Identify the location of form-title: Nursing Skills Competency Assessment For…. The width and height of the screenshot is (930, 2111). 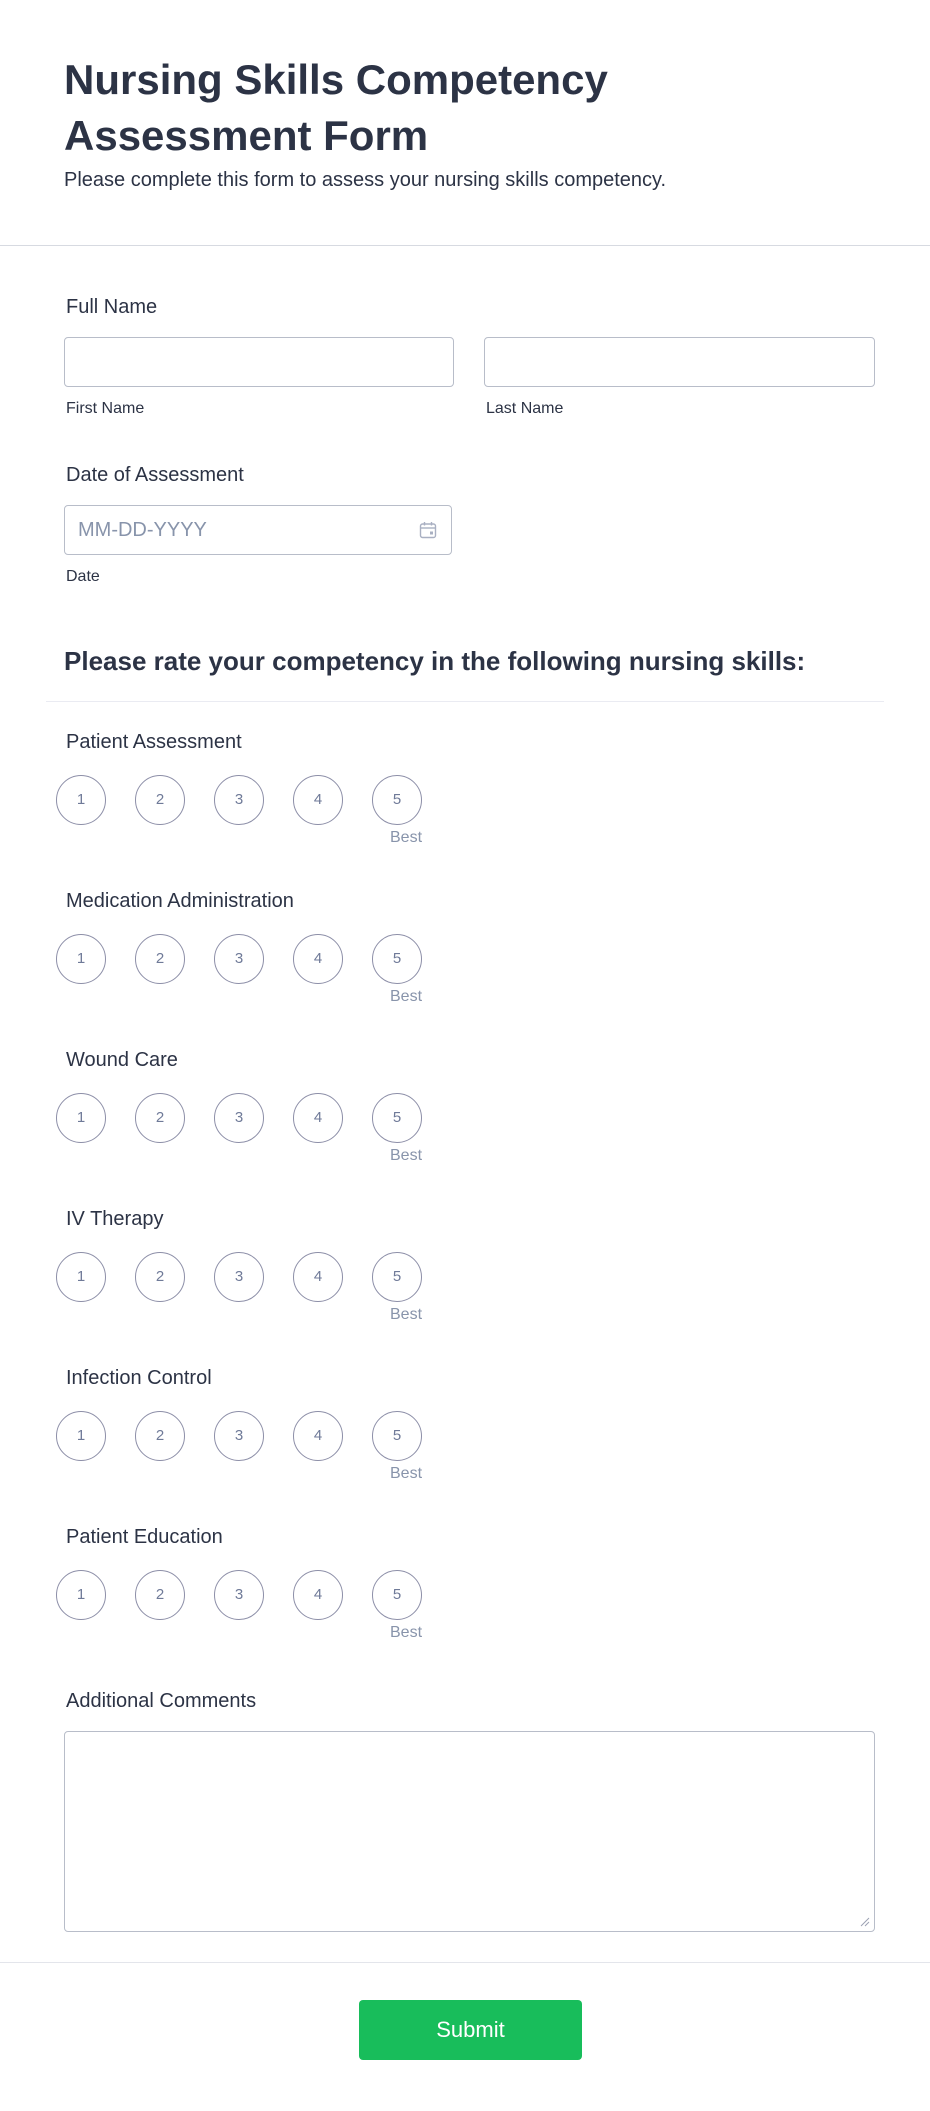
(336, 107).